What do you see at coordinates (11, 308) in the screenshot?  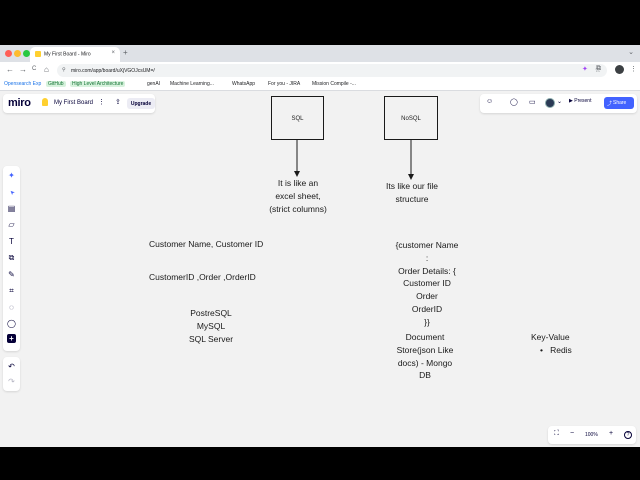 I see `comment-icon: ◌` at bounding box center [11, 308].